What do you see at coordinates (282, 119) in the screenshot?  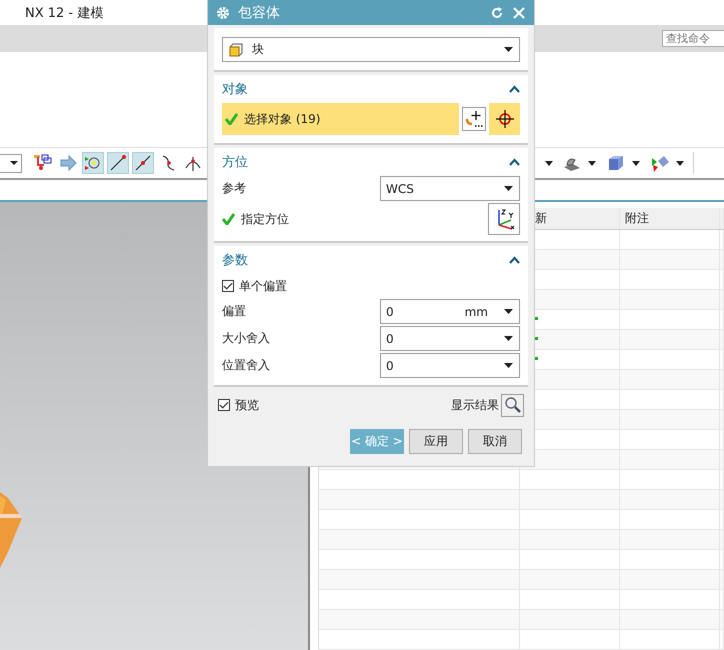 I see `select-object-label: 选择对象 (19)` at bounding box center [282, 119].